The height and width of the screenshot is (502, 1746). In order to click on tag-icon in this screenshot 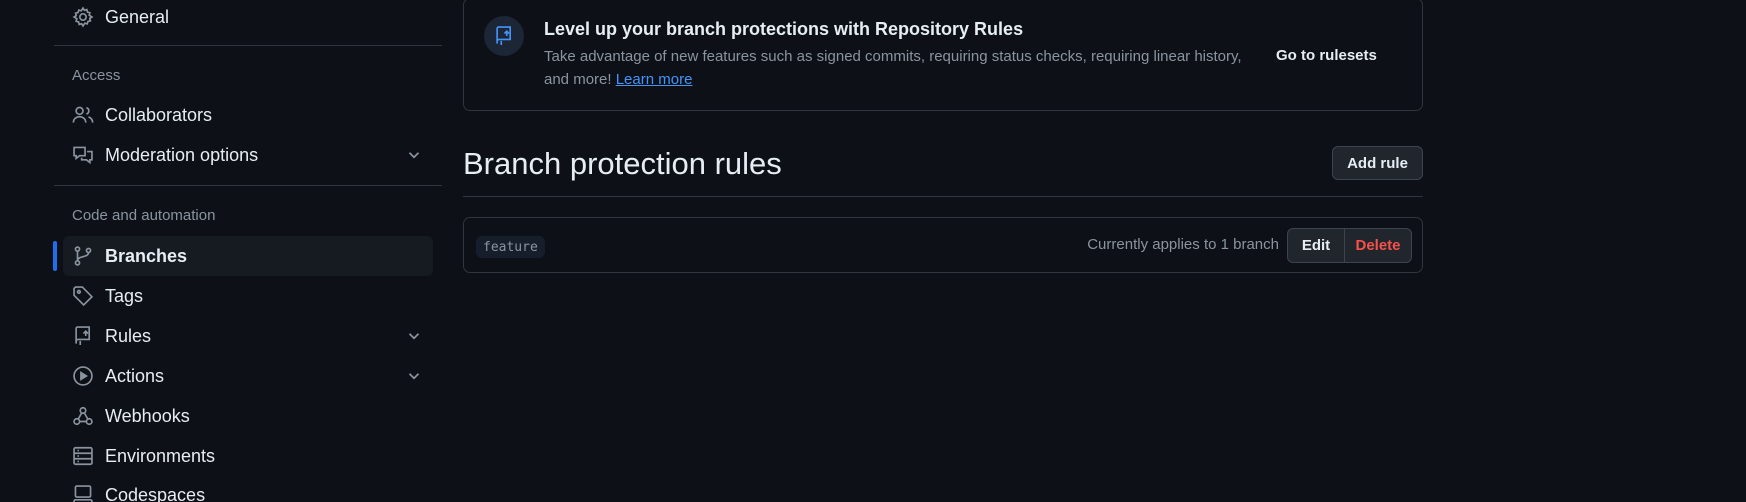, I will do `click(83, 296)`.